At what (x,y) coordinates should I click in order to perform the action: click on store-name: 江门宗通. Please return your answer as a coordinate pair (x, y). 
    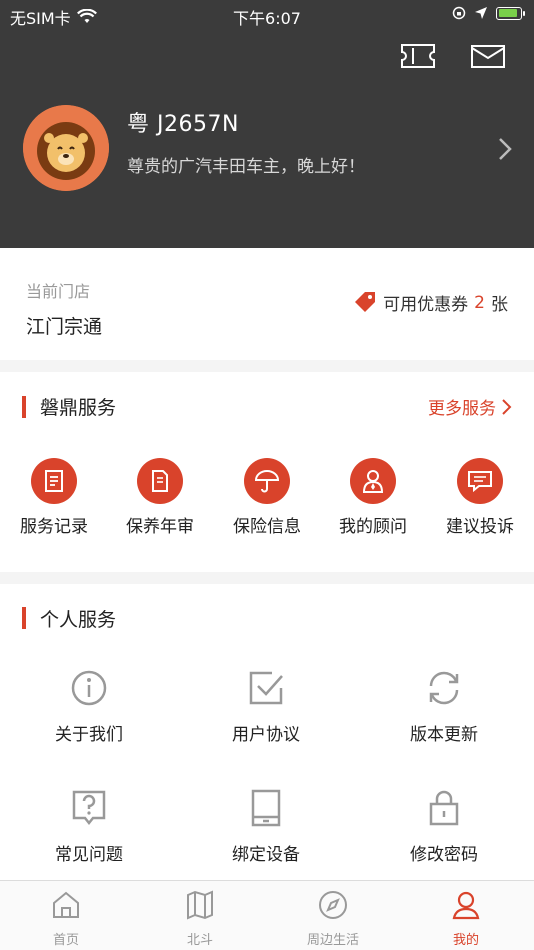
    Looking at the image, I should click on (64, 325).